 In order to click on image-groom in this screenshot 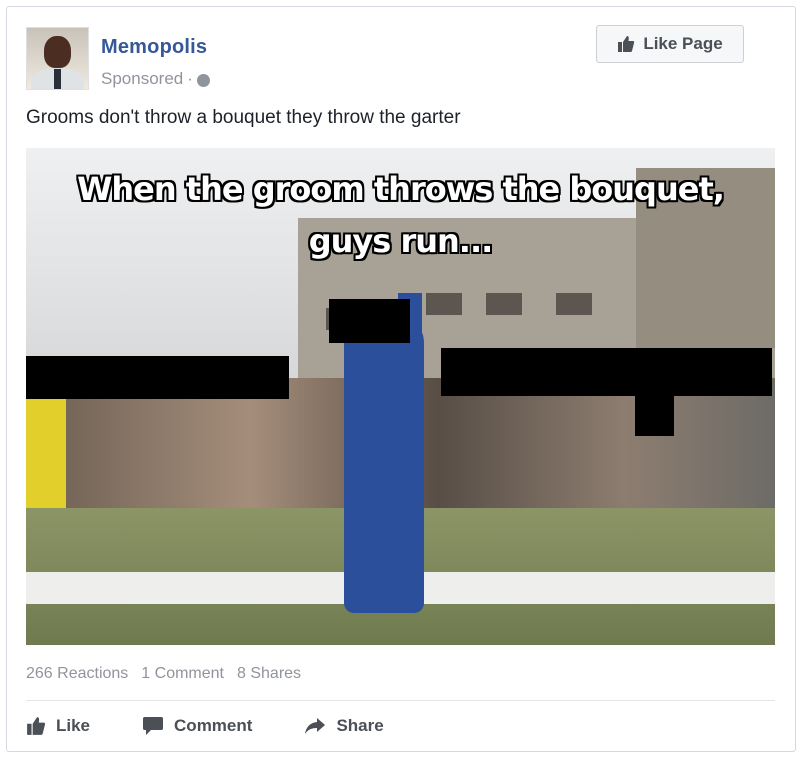, I will do `click(384, 463)`.